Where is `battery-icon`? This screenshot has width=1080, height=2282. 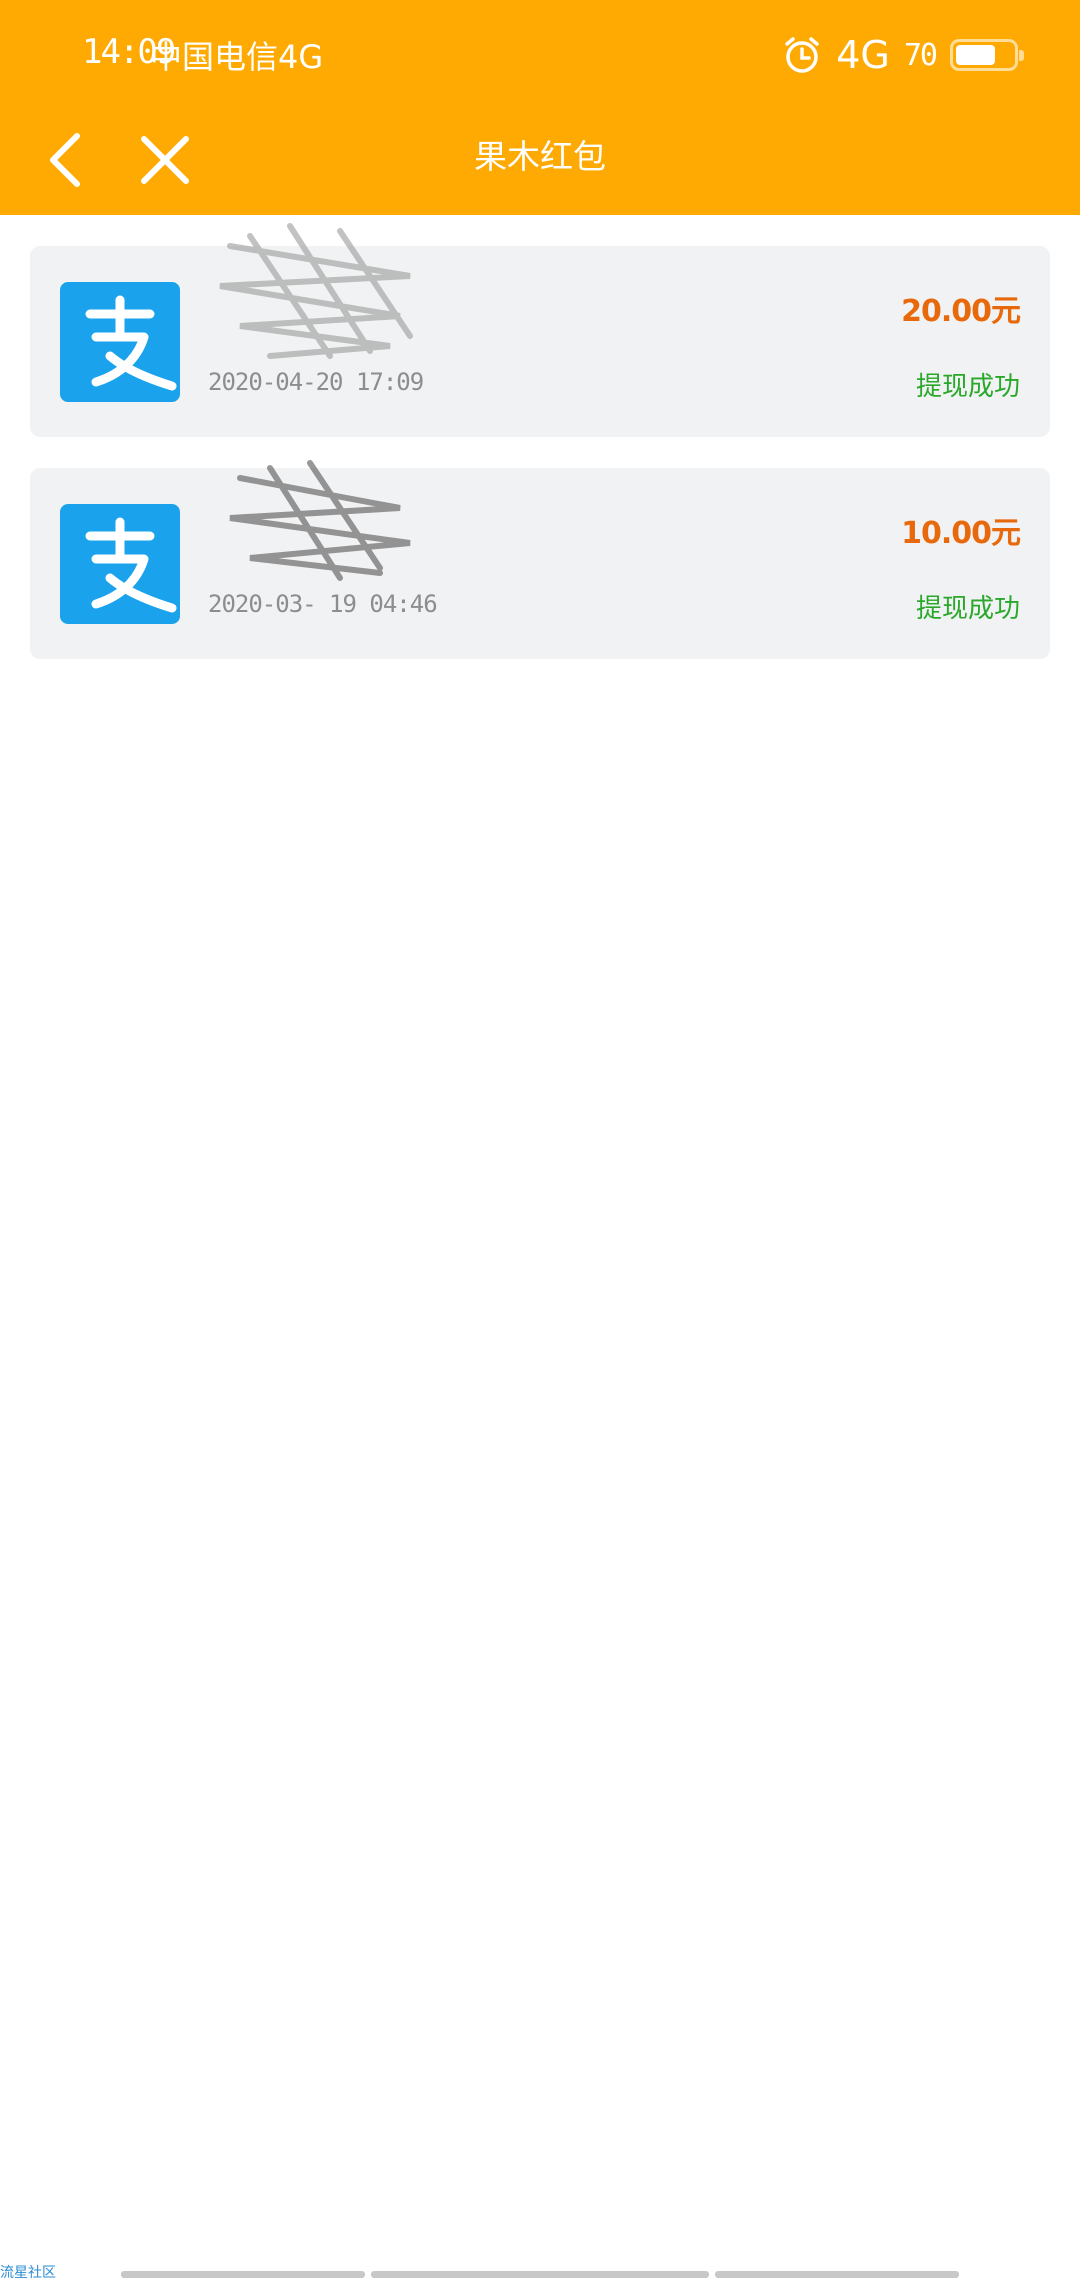
battery-icon is located at coordinates (987, 55).